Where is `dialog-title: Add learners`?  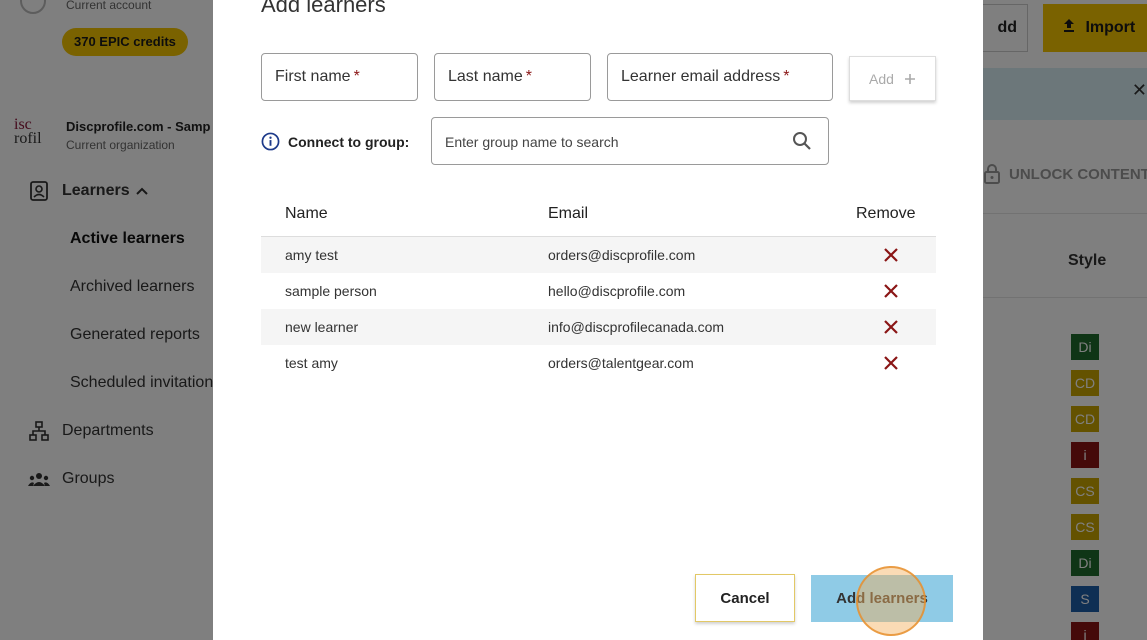
dialog-title: Add learners is located at coordinates (323, 8).